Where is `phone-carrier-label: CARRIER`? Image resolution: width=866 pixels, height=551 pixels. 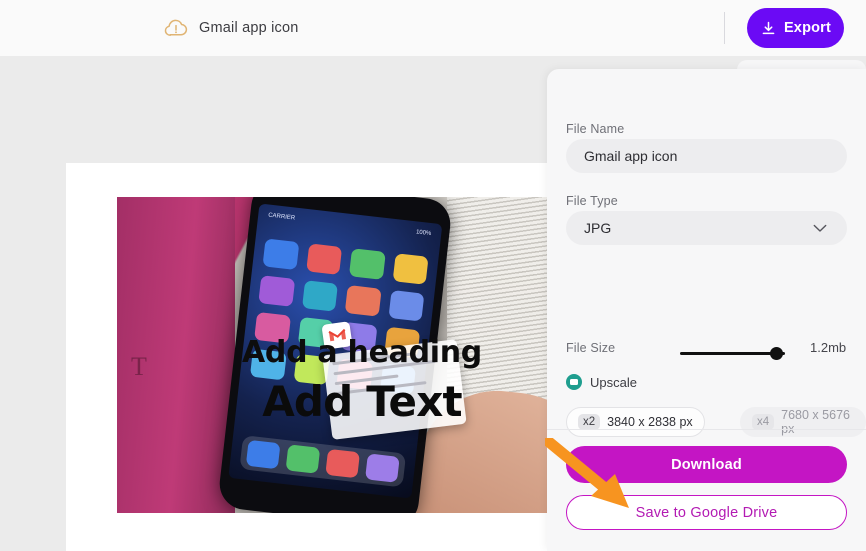
phone-carrier-label: CARRIER is located at coordinates (281, 217).